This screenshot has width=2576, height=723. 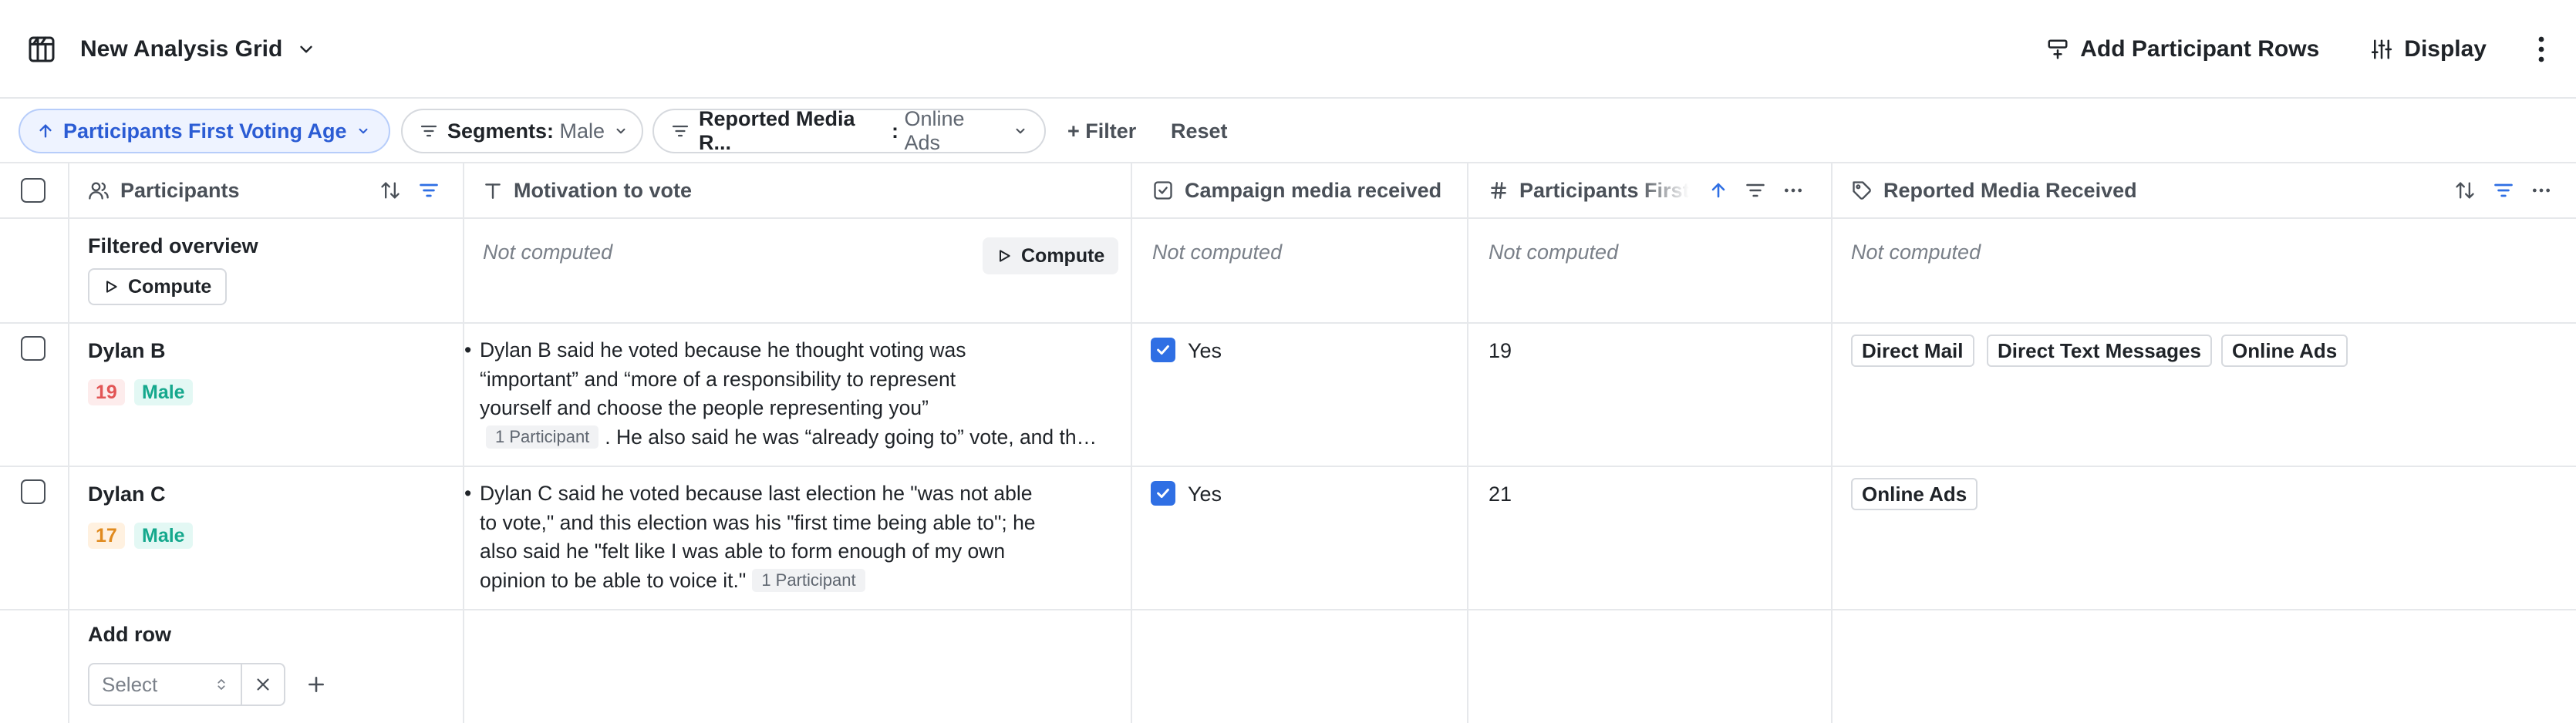 I want to click on user-icon, so click(x=99, y=191).